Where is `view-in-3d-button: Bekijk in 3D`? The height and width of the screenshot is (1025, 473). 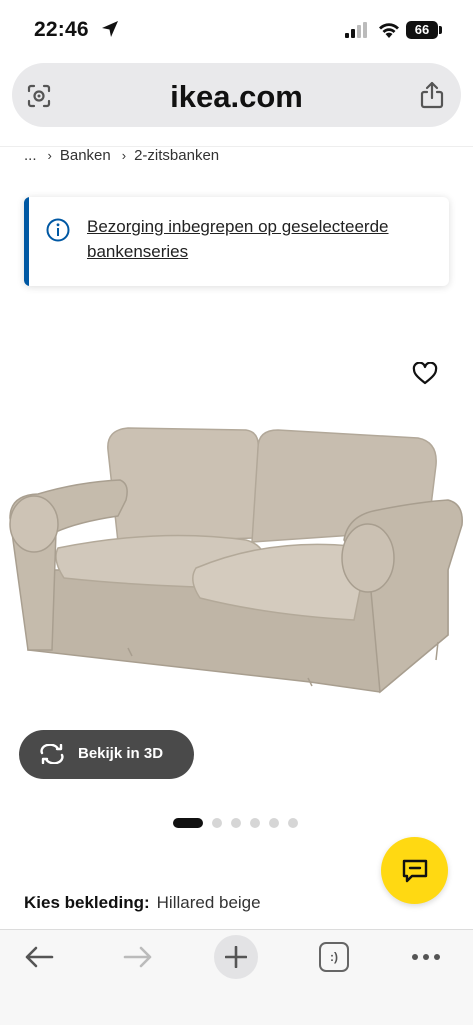 view-in-3d-button: Bekijk in 3D is located at coordinates (106, 754).